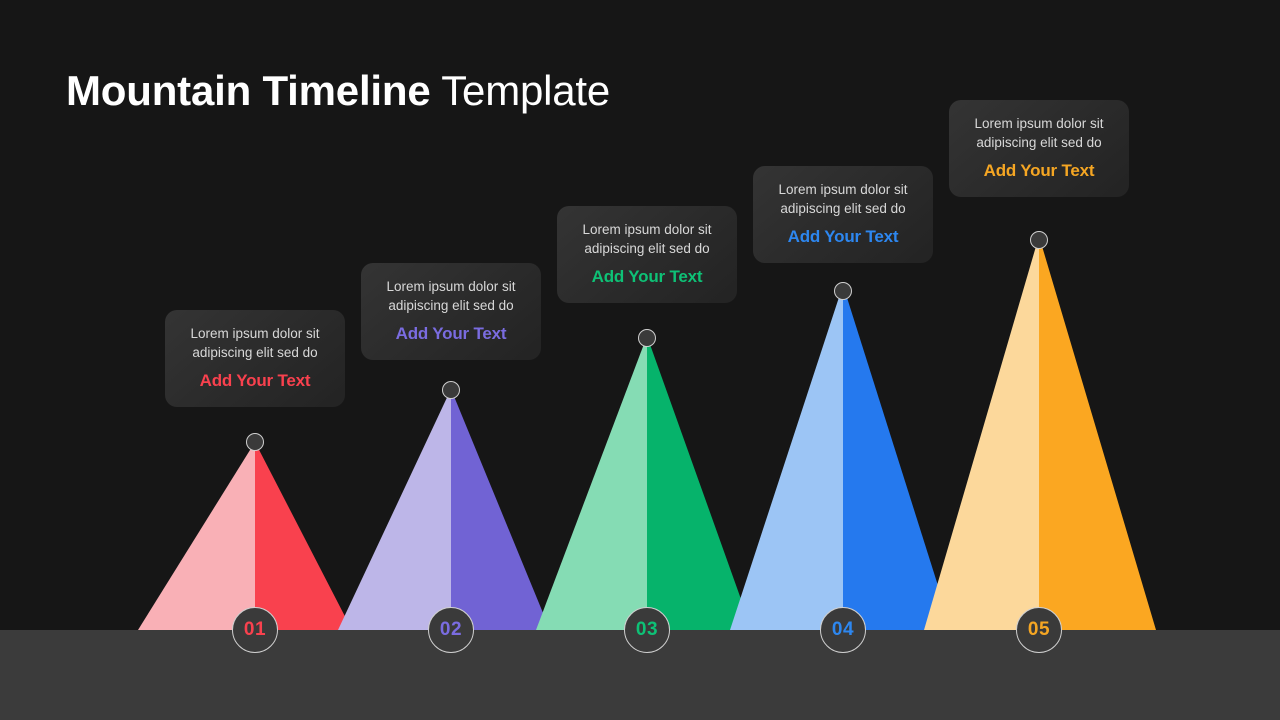  What do you see at coordinates (647, 248) in the screenshot?
I see `step-card-03-body-line2: adipiscing elit sed do` at bounding box center [647, 248].